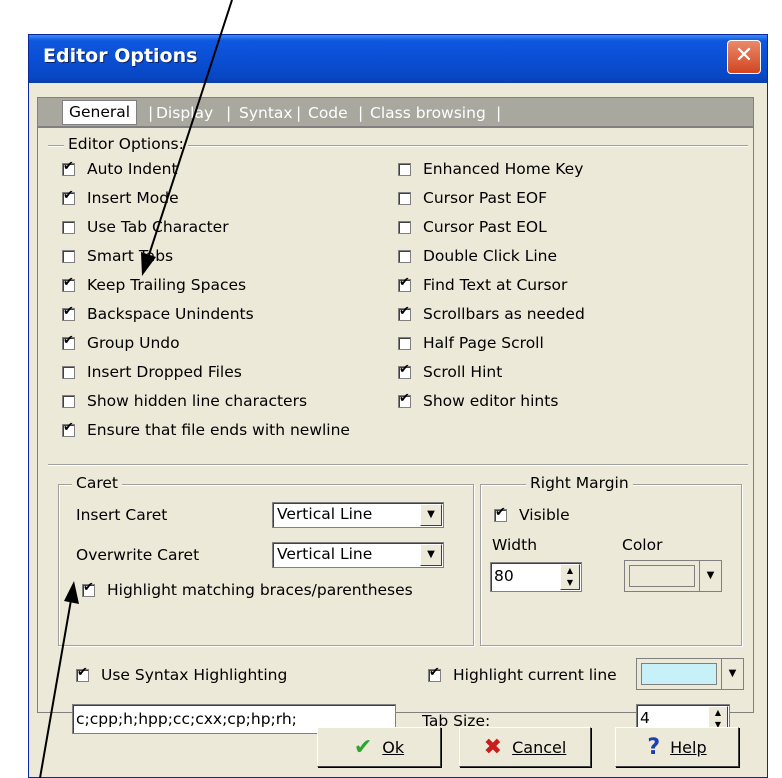  I want to click on checkbox-label: Enhanced Home Key, so click(503, 169).